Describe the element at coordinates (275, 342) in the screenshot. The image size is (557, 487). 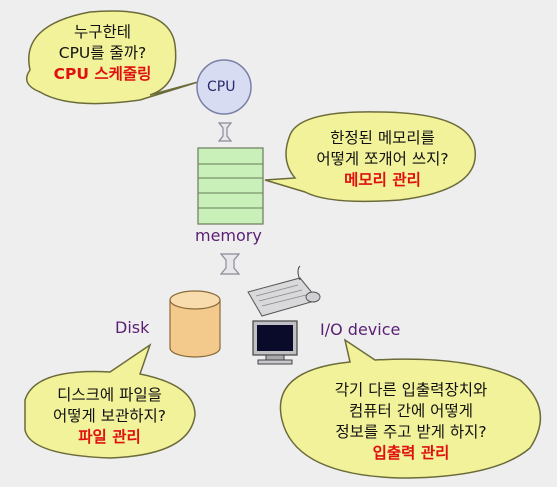
I see `monitor-icon` at that location.